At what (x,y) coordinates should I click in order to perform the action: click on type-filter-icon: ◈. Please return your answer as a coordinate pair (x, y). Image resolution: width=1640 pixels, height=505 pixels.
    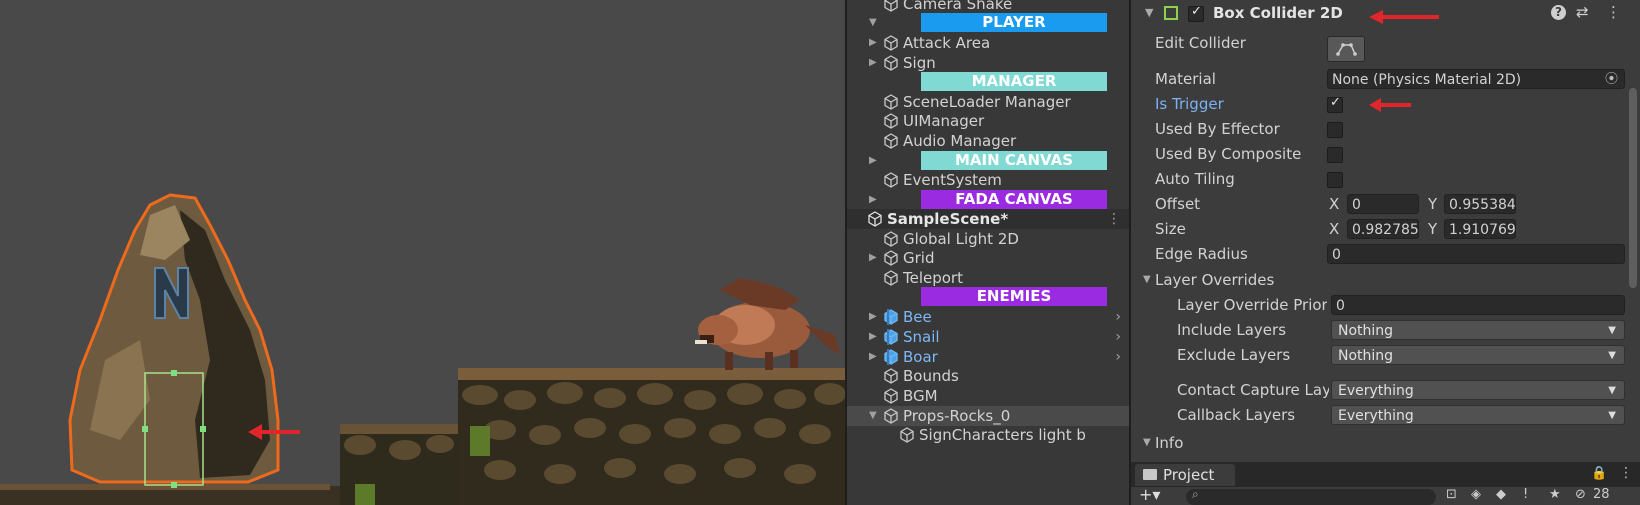
    Looking at the image, I should click on (1476, 494).